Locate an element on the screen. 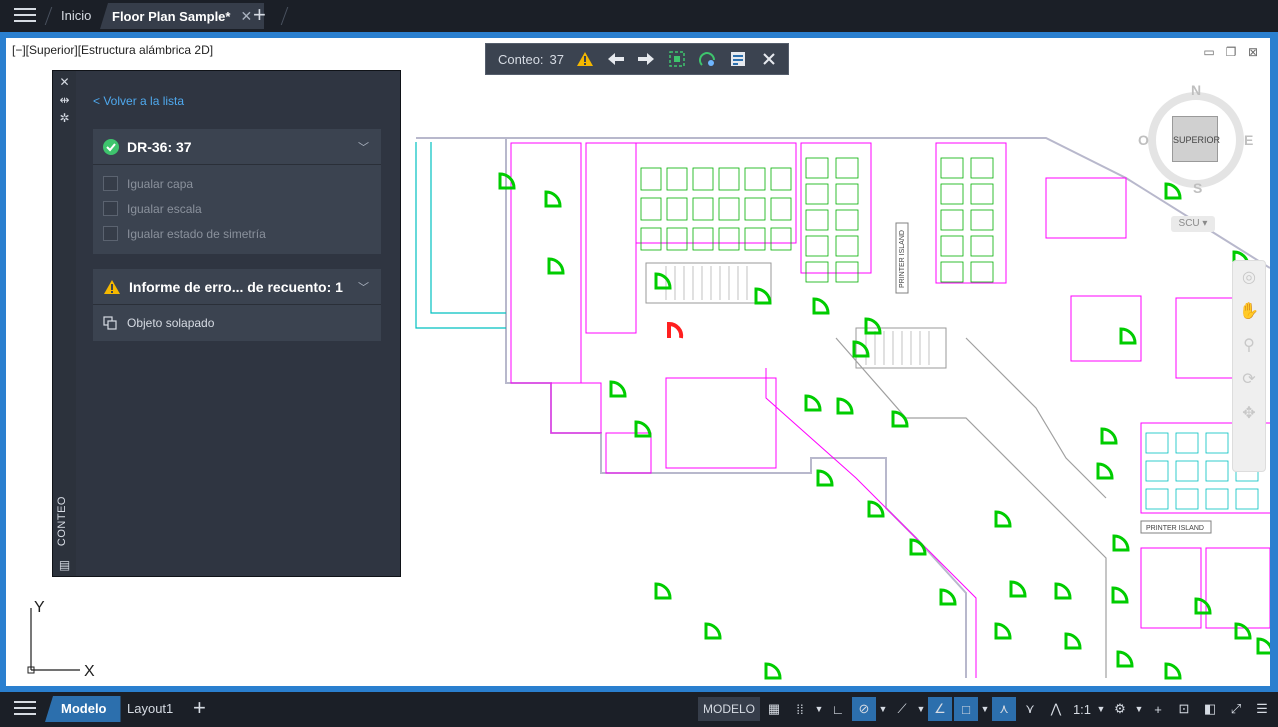 This screenshot has height=727, width=1278. scale-value: 1:1 is located at coordinates (1082, 709).